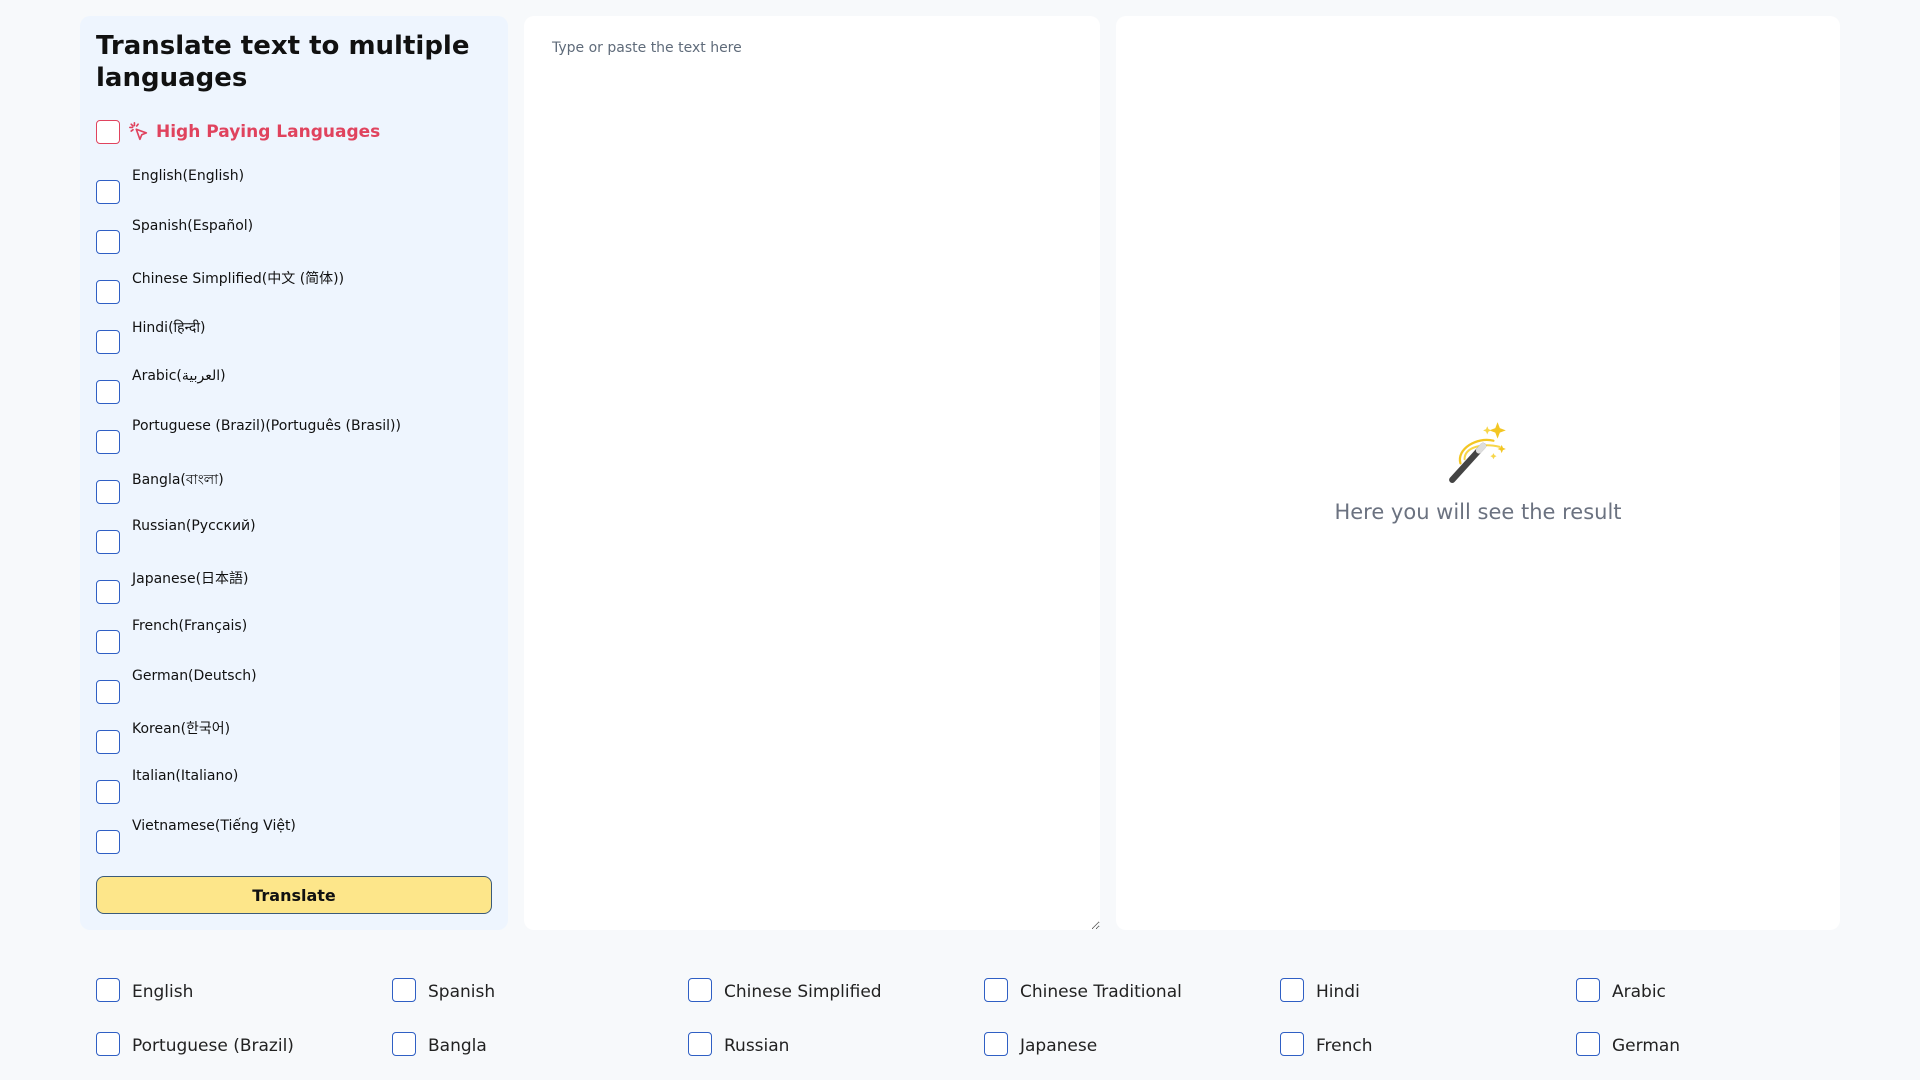  Describe the element at coordinates (238, 279) in the screenshot. I see `language-label: Chinese Simplified(中文 (简体))` at that location.